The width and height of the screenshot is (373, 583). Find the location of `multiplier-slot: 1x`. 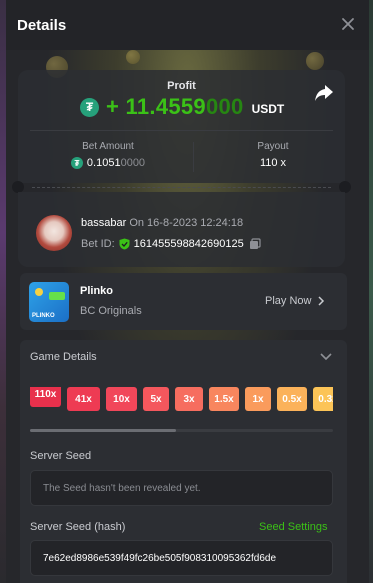

multiplier-slot: 1x is located at coordinates (258, 399).